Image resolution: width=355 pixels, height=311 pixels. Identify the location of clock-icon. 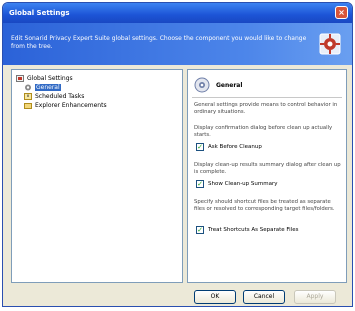
(28, 96).